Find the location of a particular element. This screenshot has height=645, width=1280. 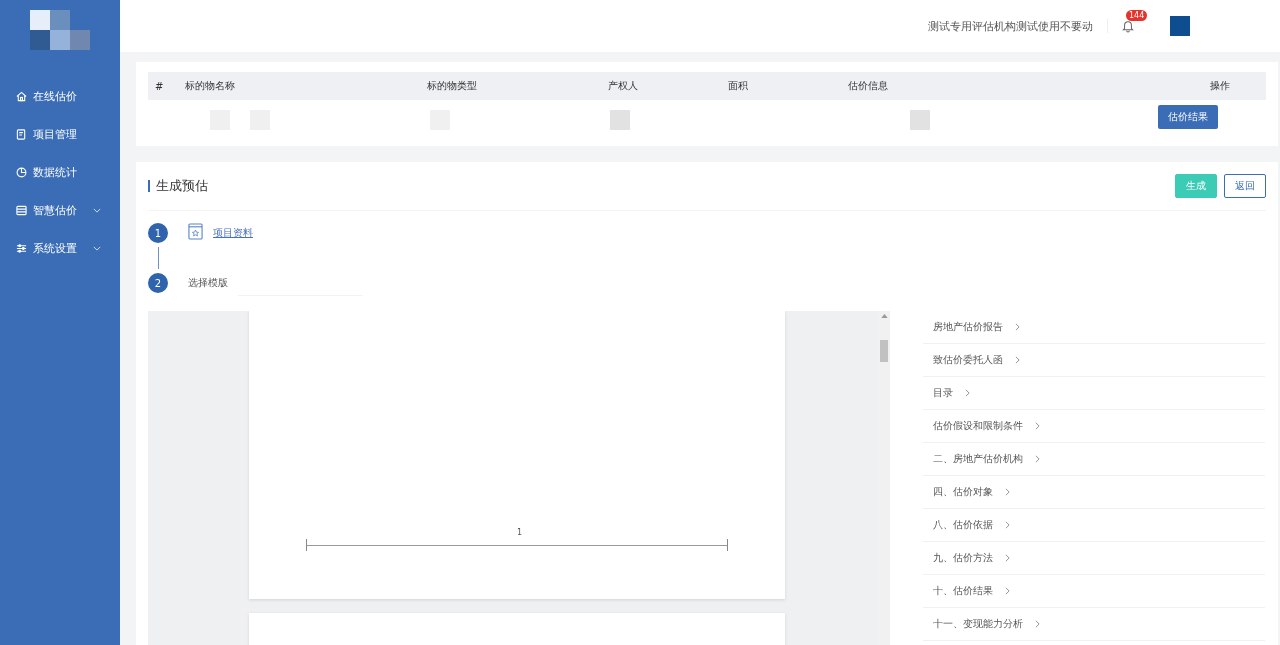

outline-item: 致估价委托人函 is located at coordinates (1094, 360).